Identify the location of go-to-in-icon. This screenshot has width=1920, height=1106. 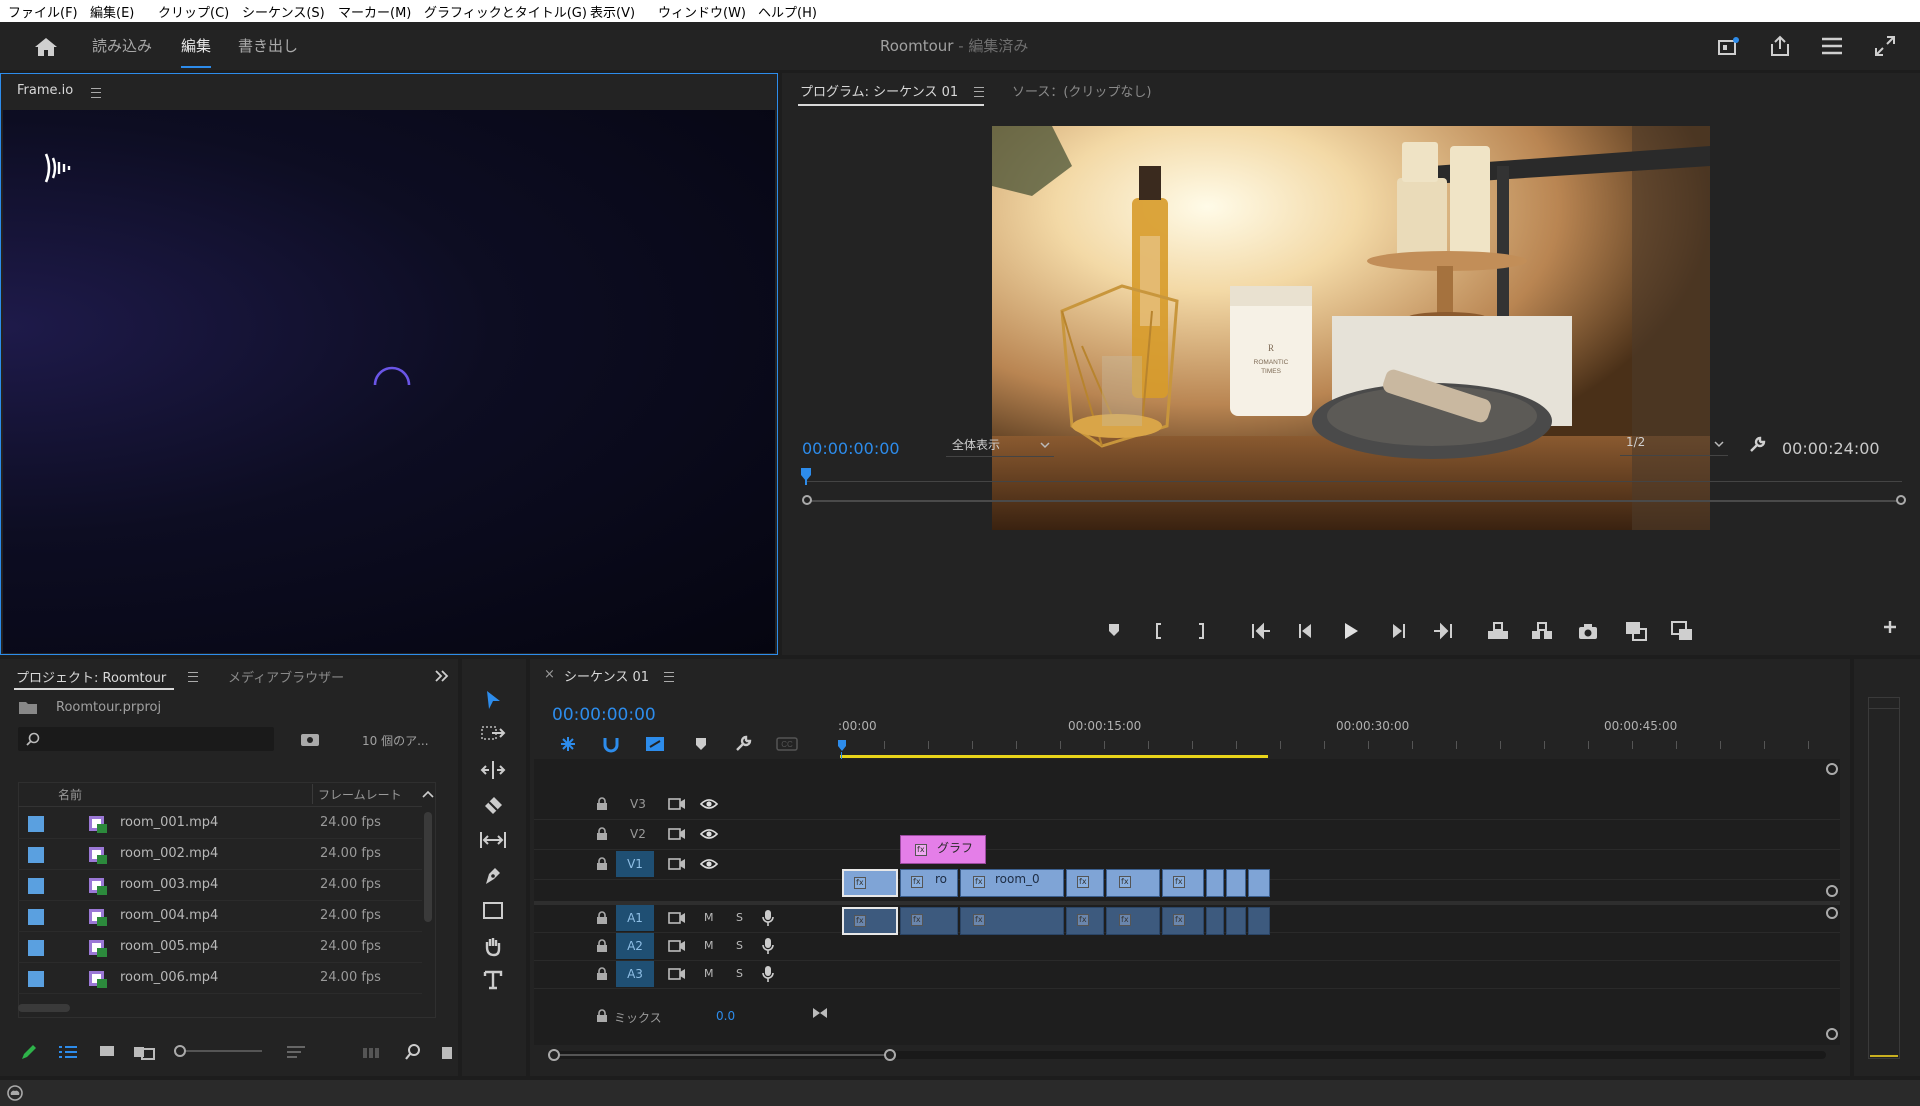
(1261, 631).